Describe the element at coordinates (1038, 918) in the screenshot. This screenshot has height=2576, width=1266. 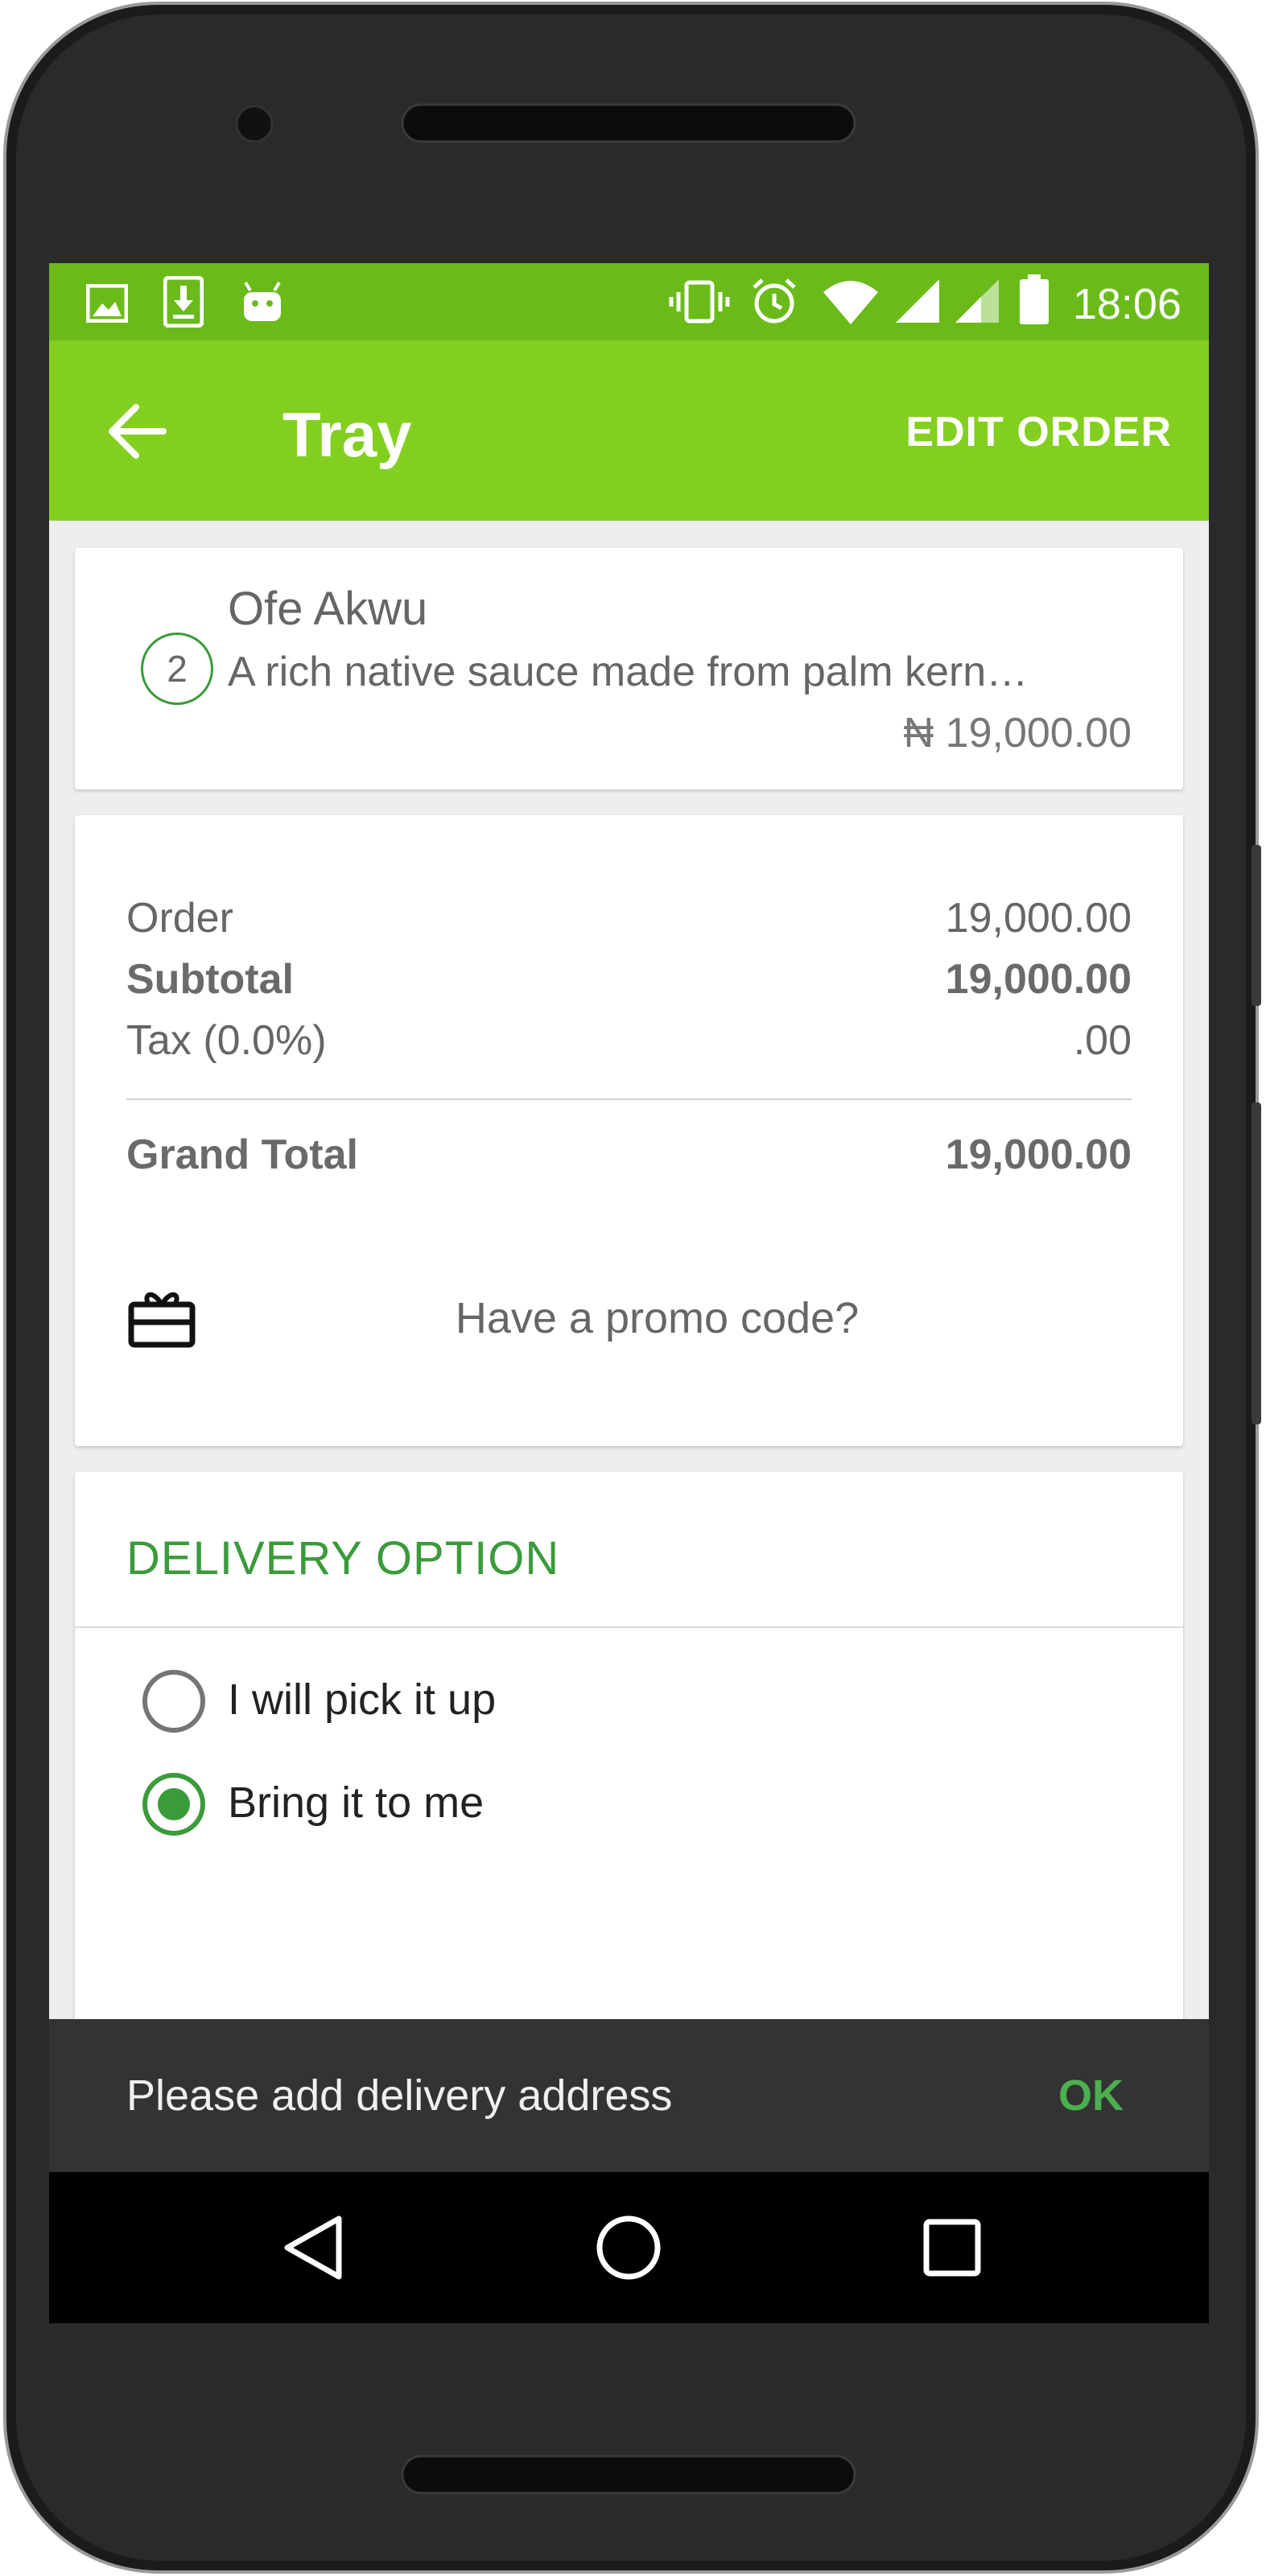
I see `order-value: 19,000.00` at that location.